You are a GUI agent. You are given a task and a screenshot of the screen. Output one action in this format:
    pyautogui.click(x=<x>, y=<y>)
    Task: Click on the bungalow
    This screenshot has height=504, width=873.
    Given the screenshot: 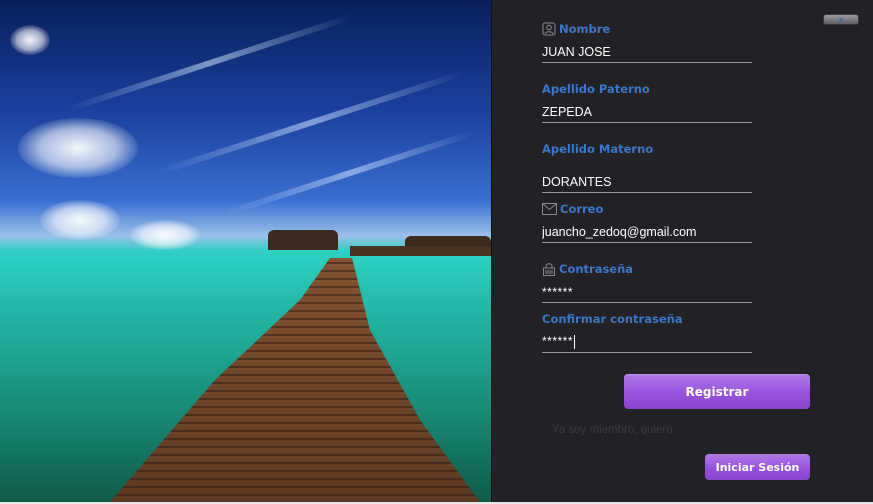 What is the action you would take?
    pyautogui.click(x=303, y=240)
    